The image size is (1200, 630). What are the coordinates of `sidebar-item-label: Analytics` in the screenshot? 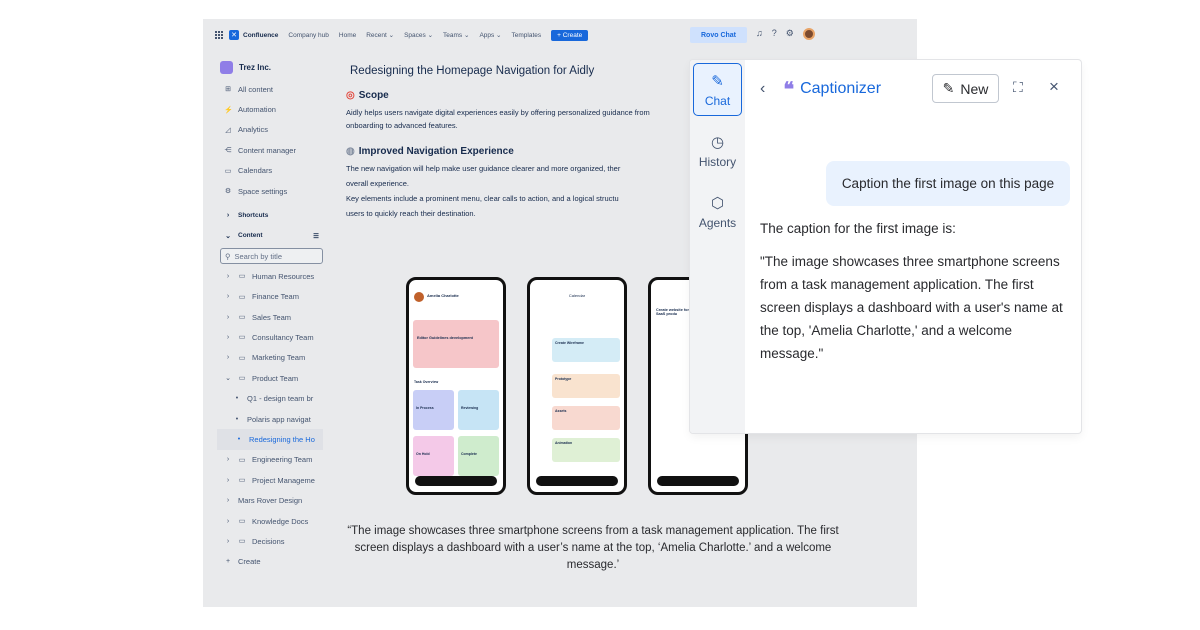 It's located at (253, 130).